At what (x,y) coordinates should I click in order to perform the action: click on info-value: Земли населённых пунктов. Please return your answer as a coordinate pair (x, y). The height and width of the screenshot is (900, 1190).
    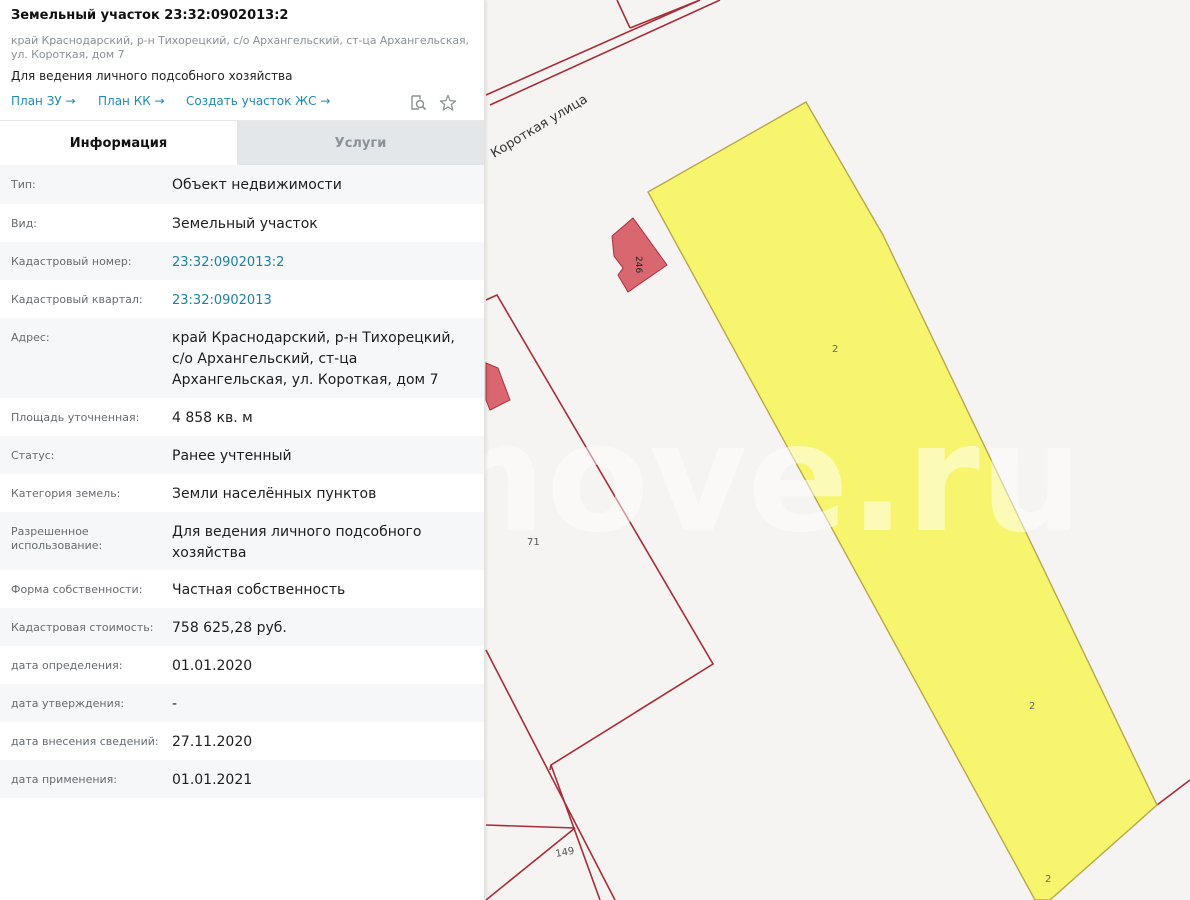
    Looking at the image, I should click on (274, 494).